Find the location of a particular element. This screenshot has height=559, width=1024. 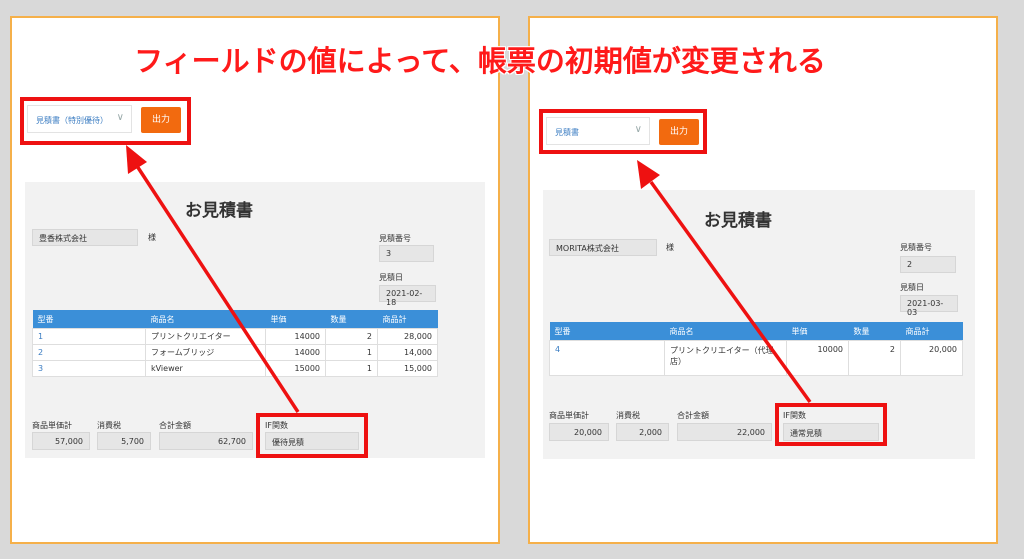

model-link: 4 is located at coordinates (607, 358).